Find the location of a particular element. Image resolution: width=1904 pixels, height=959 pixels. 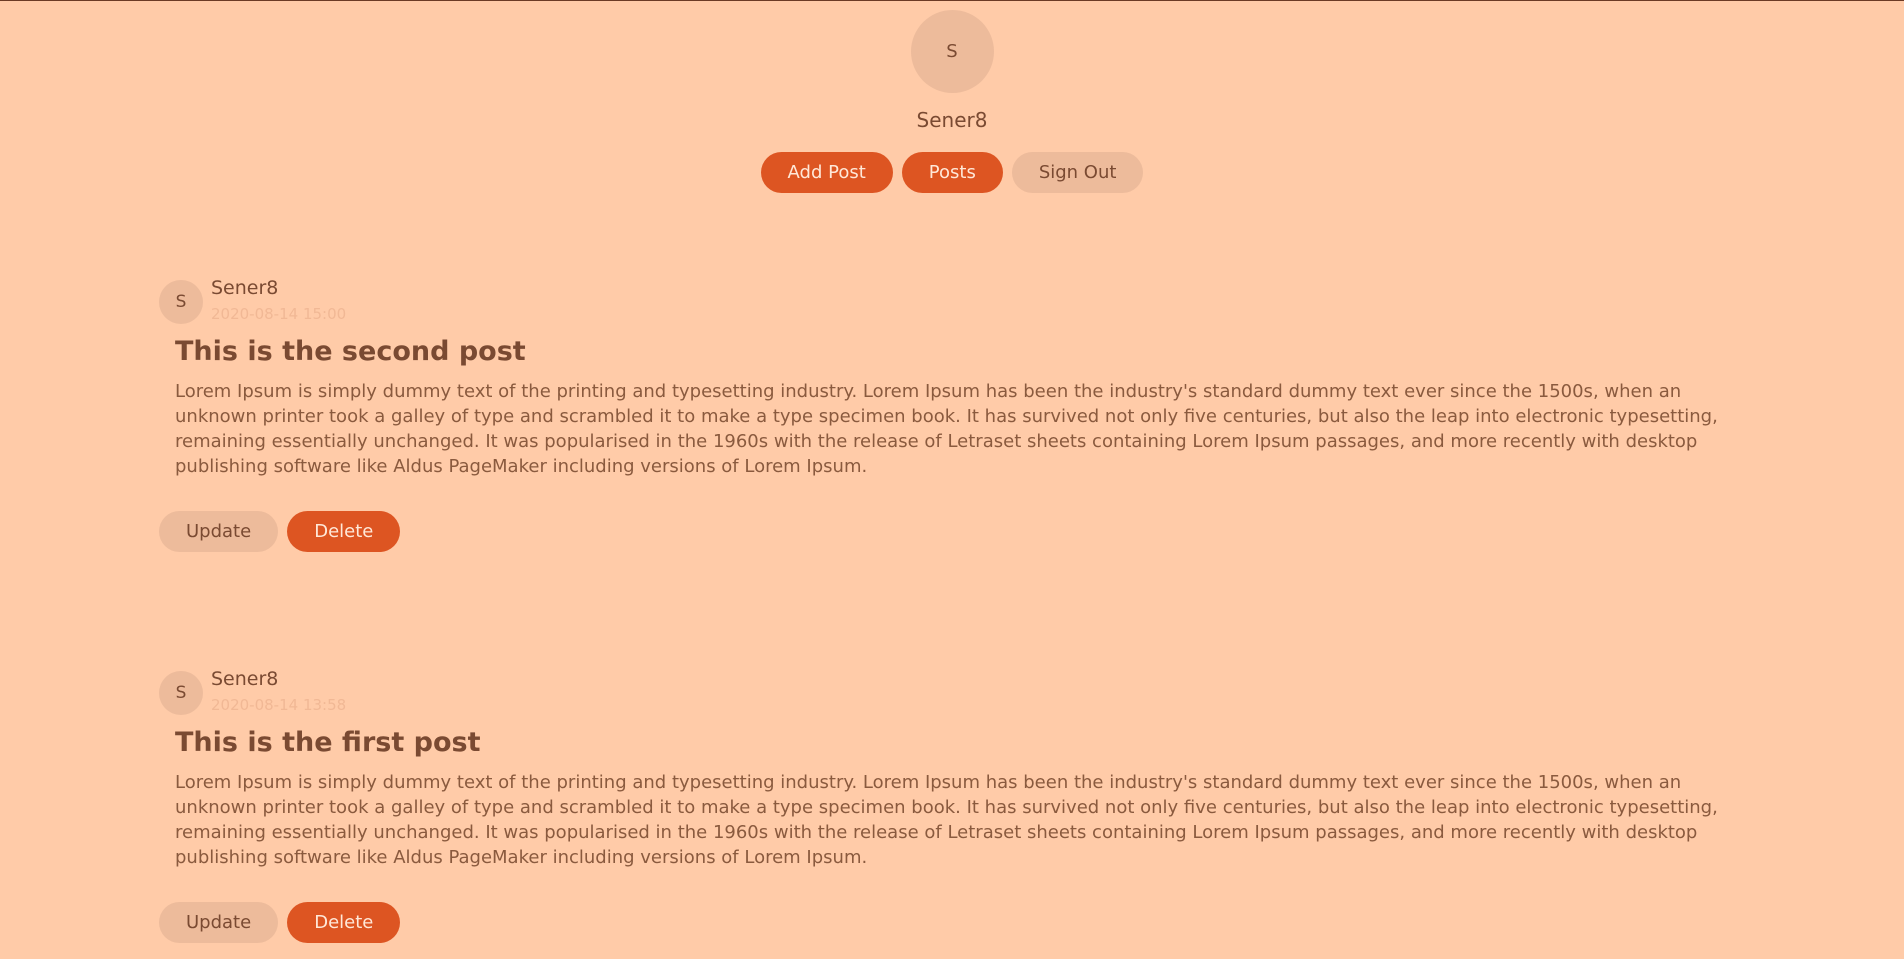

profile-username: Sener8 is located at coordinates (952, 120).